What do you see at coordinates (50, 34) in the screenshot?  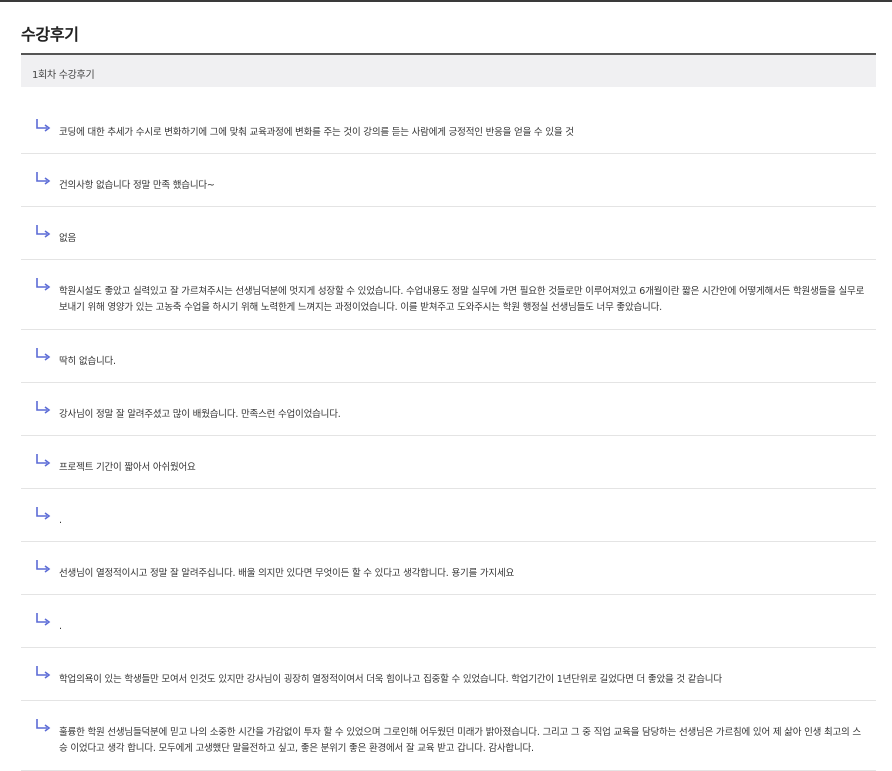 I see `page-title: 수강후기` at bounding box center [50, 34].